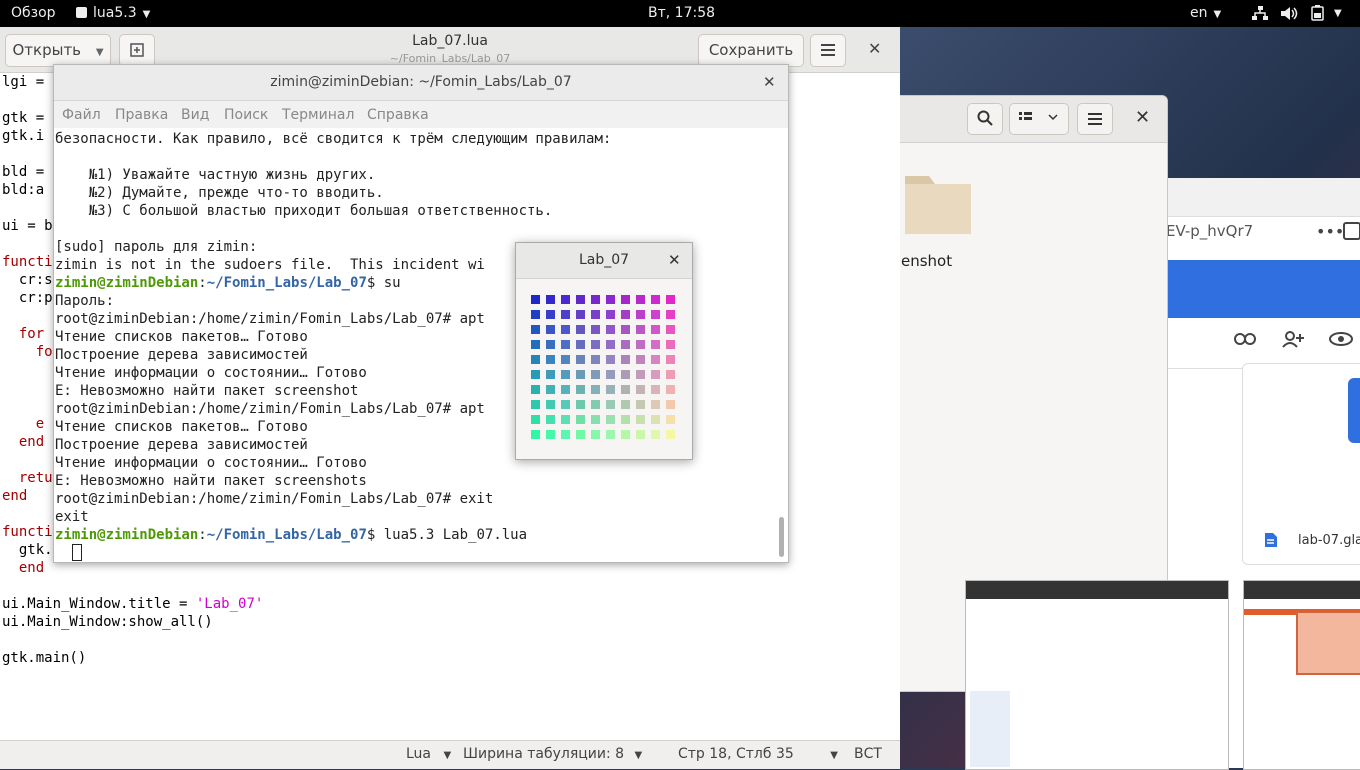 This screenshot has width=1360, height=770. I want to click on folder-label: enshot, so click(926, 261).